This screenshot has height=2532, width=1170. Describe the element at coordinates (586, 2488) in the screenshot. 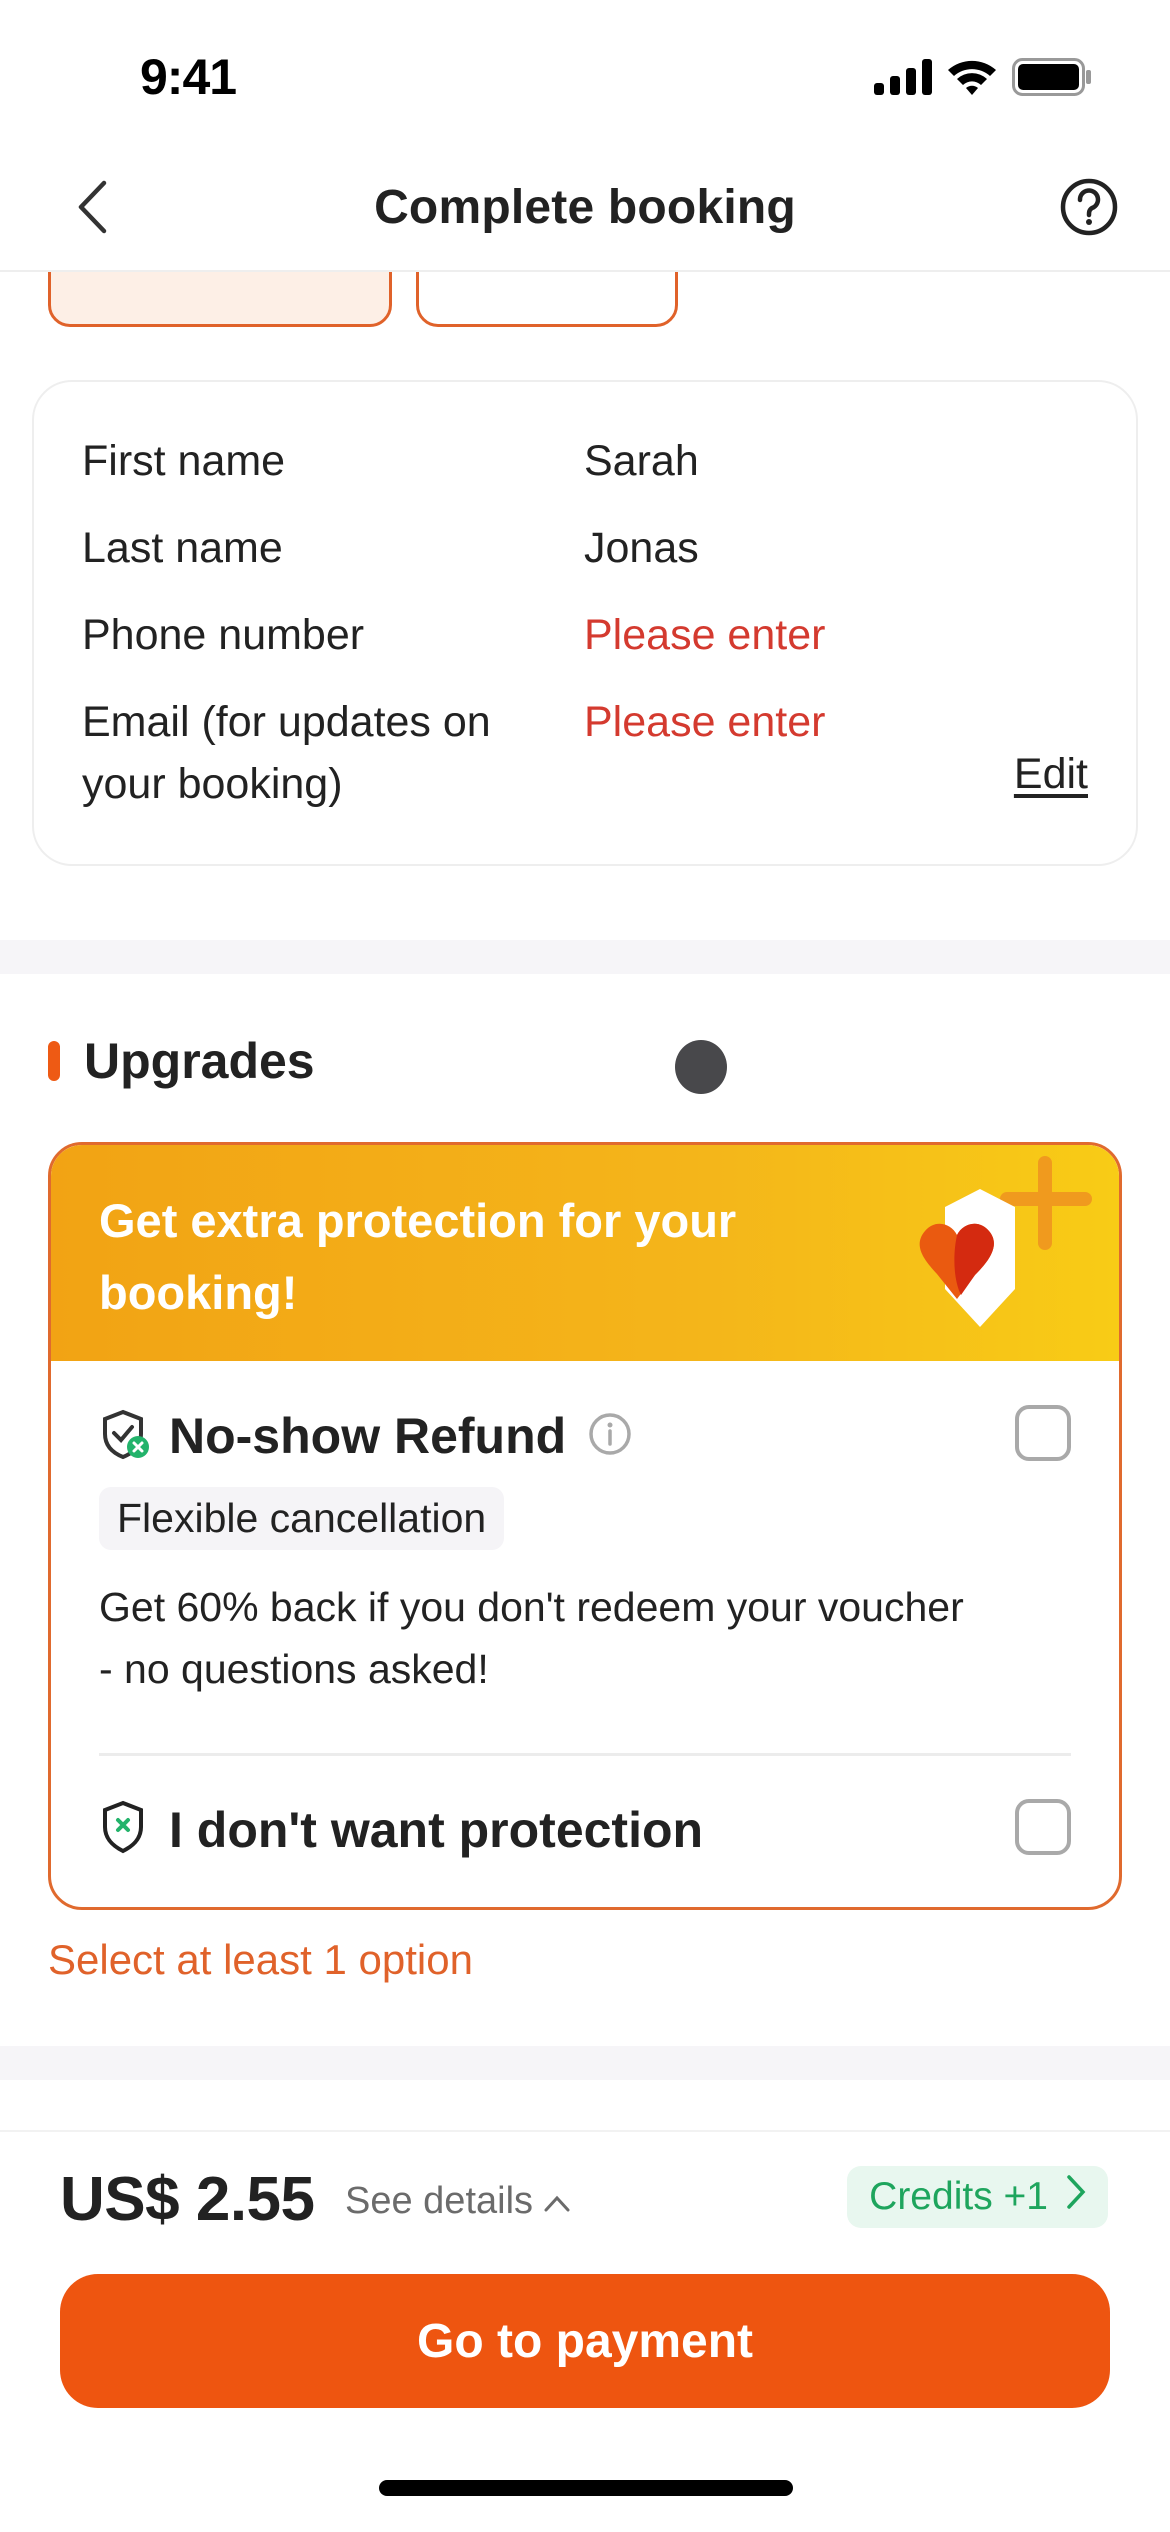

I see `home-indicator` at that location.